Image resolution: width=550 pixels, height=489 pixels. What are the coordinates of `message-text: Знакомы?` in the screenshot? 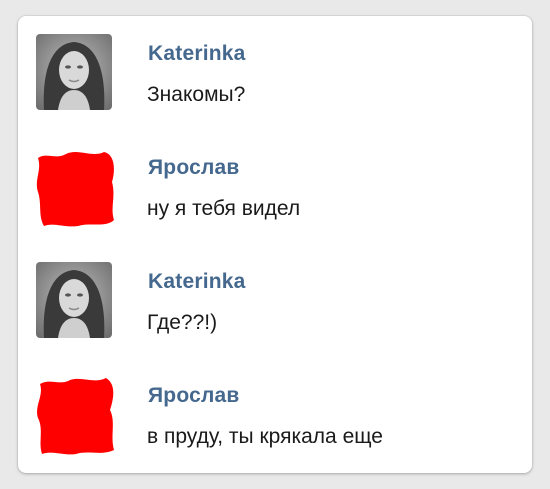 It's located at (196, 94).